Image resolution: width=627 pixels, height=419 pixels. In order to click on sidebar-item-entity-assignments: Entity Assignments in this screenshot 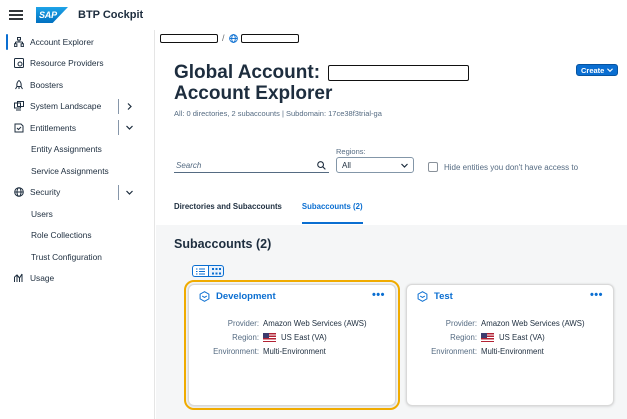, I will do `click(77, 150)`.